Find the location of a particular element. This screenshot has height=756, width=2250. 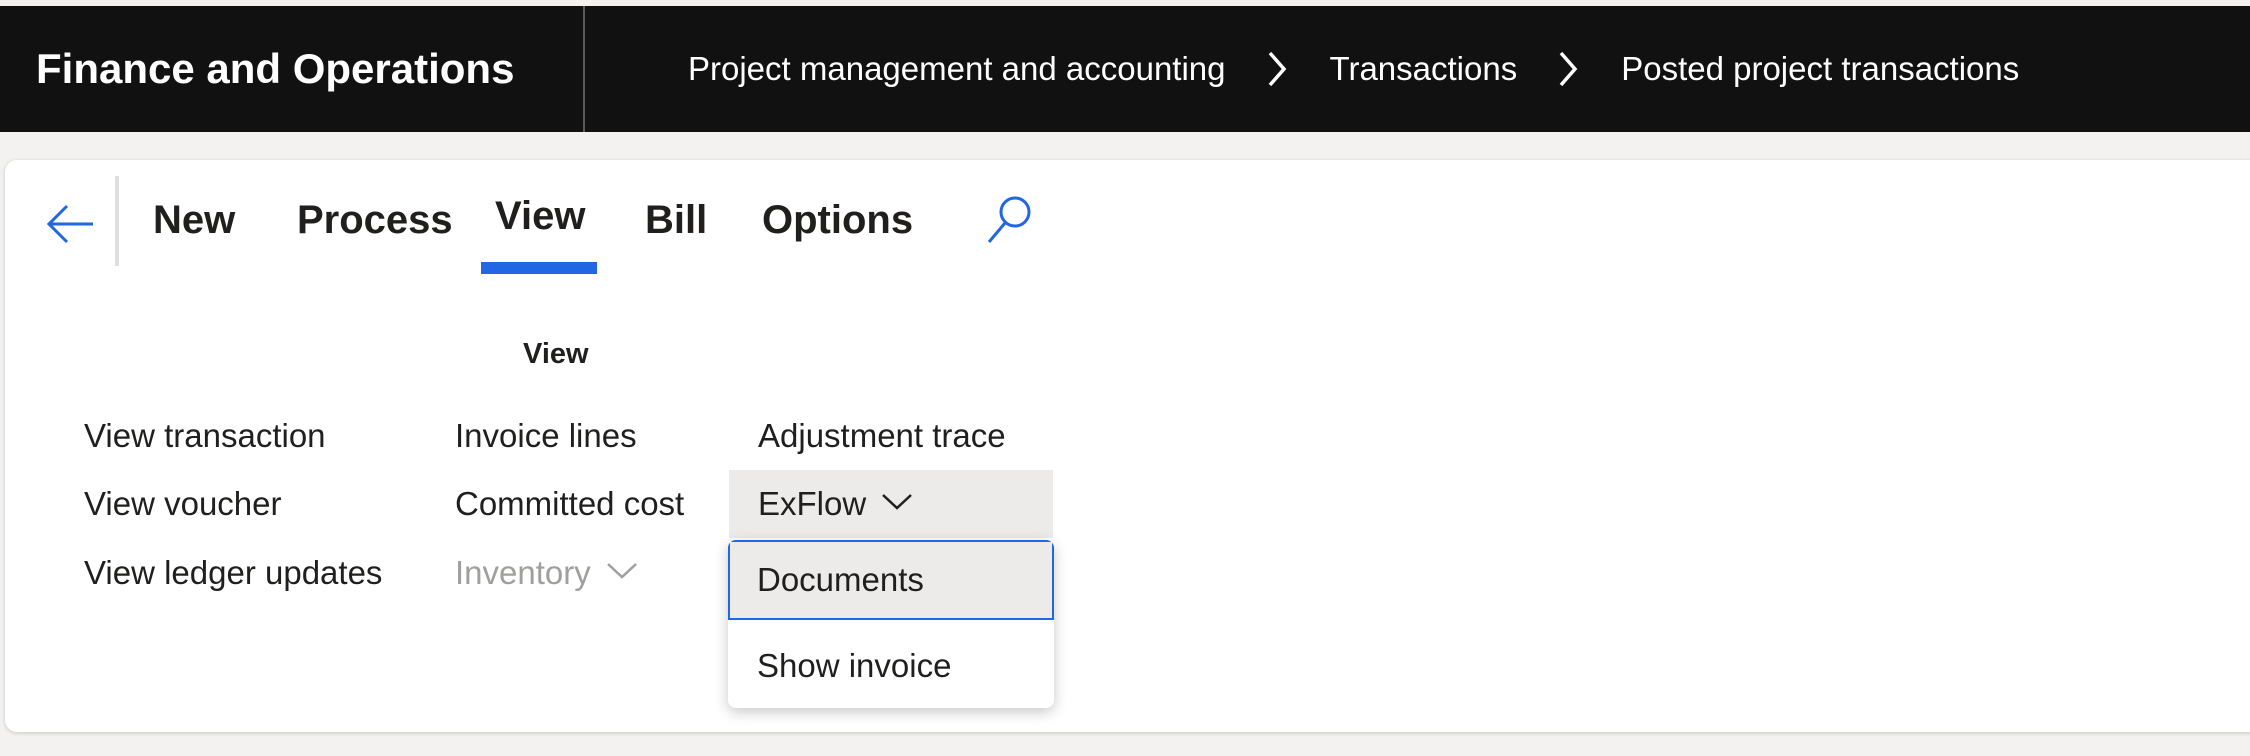

inventory-menu-button: Inventory is located at coordinates (547, 573).